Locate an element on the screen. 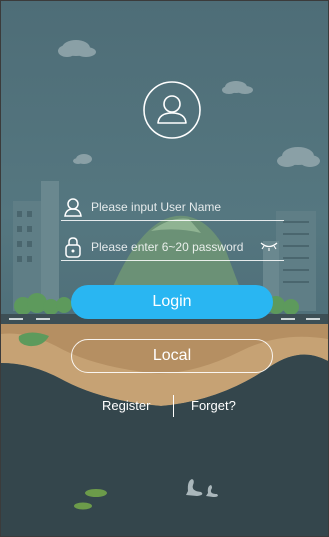 The width and height of the screenshot is (329, 537). auth-links: Register Forget? is located at coordinates (164, 406).